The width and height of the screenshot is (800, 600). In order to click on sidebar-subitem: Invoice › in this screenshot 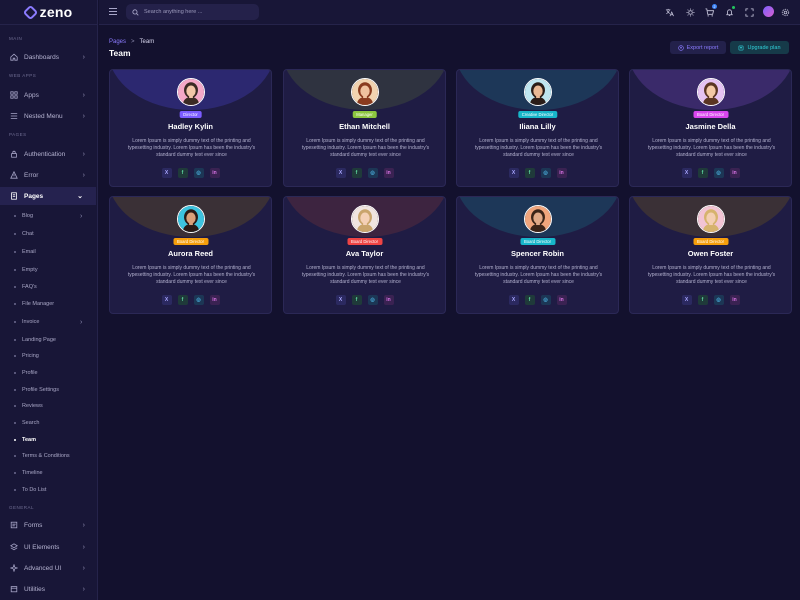, I will do `click(48, 322)`.